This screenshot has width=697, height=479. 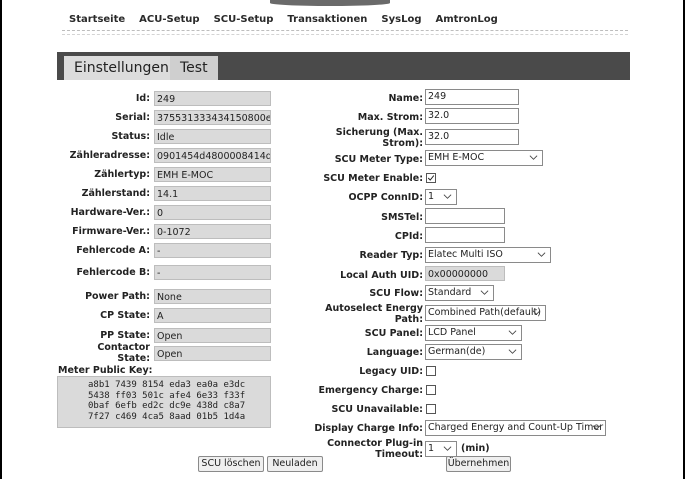 I want to click on label-local-auth-uid: Local Auth UID:, so click(x=381, y=275).